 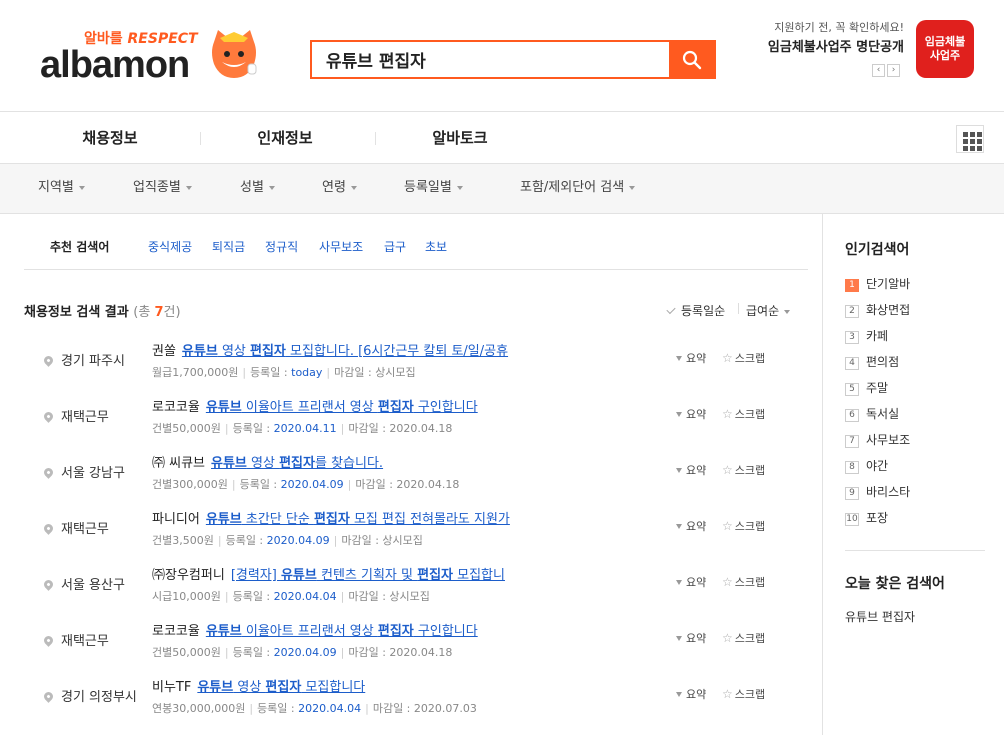 I want to click on job-title-link: [경력자] 유튜브 컨텐츠 기획자 및 편집자 모집합니, so click(x=368, y=575).